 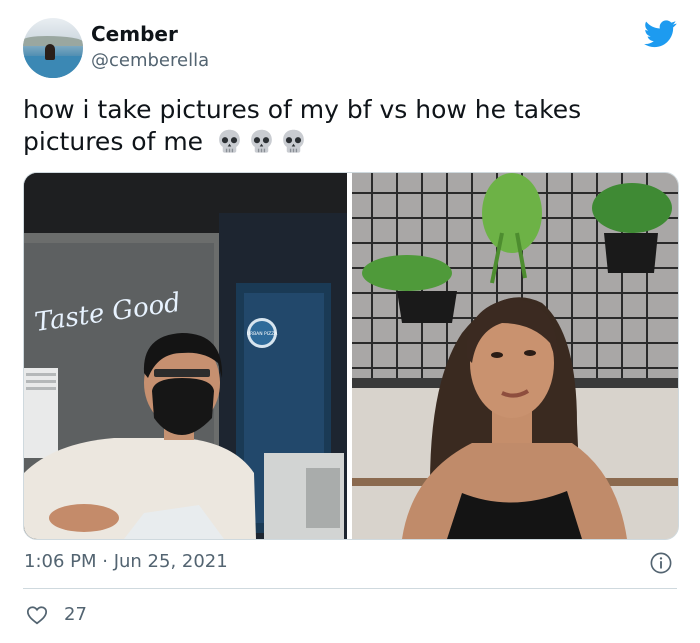 I want to click on tweet-timestamp: 1:06 PM · Jun 25, 2021, so click(x=126, y=561).